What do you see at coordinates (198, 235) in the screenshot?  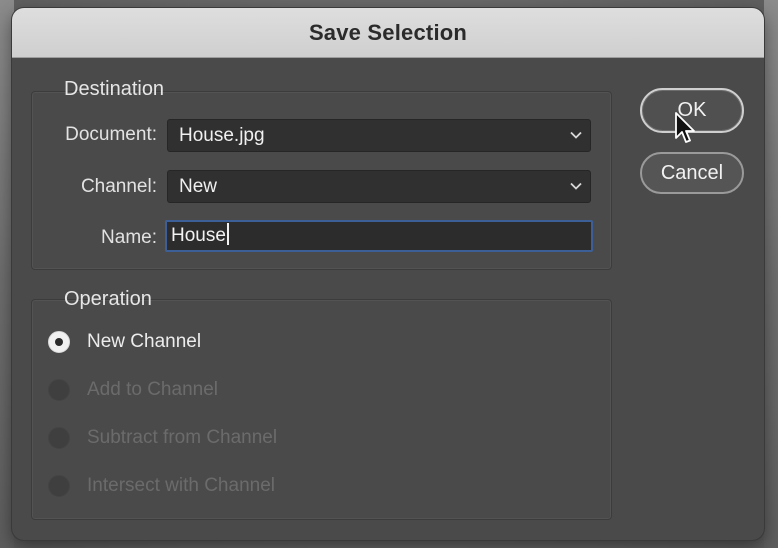 I see `name-input-value: House` at bounding box center [198, 235].